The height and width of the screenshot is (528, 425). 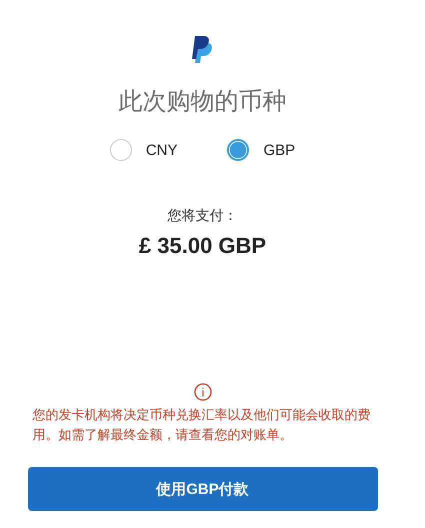 What do you see at coordinates (202, 246) in the screenshot?
I see `payment-amount: £ 35.00 GBP` at bounding box center [202, 246].